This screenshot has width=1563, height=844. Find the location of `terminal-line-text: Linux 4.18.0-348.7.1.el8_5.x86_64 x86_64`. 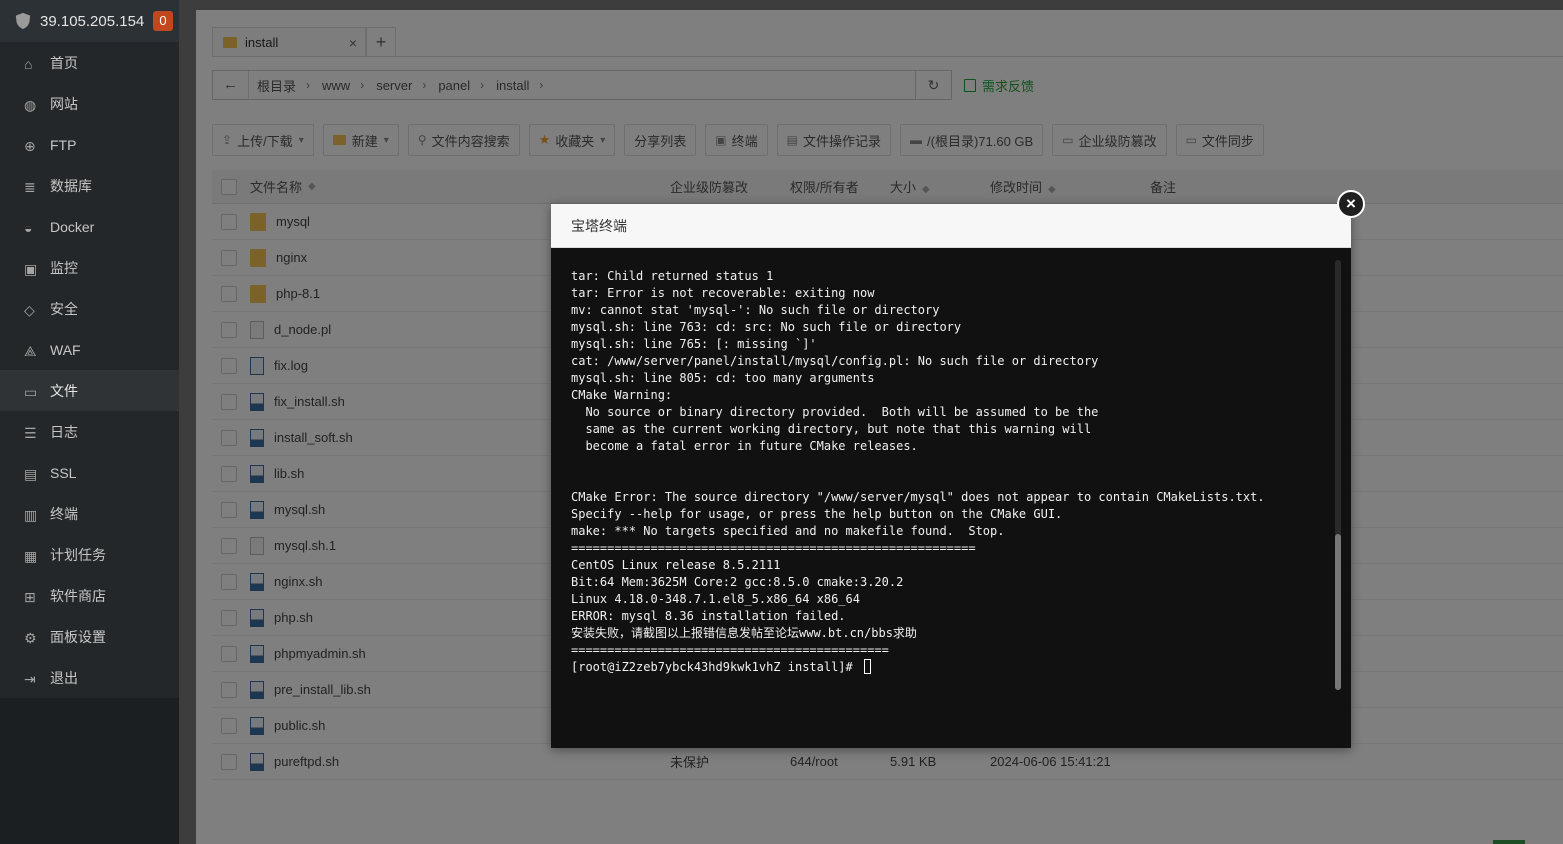

terminal-line-text: Linux 4.18.0-348.7.1.el8_5.x86_64 x86_64 is located at coordinates (715, 599).